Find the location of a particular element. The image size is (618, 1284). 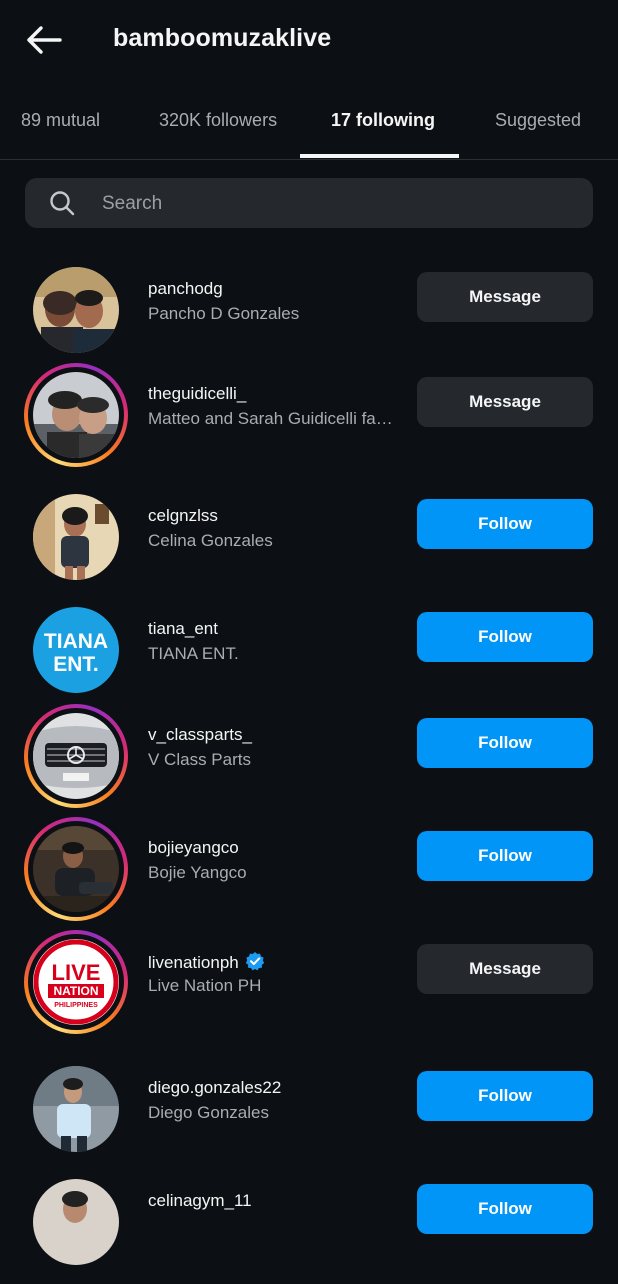

profile-username-title: bamboomuzaklive is located at coordinates (222, 38).